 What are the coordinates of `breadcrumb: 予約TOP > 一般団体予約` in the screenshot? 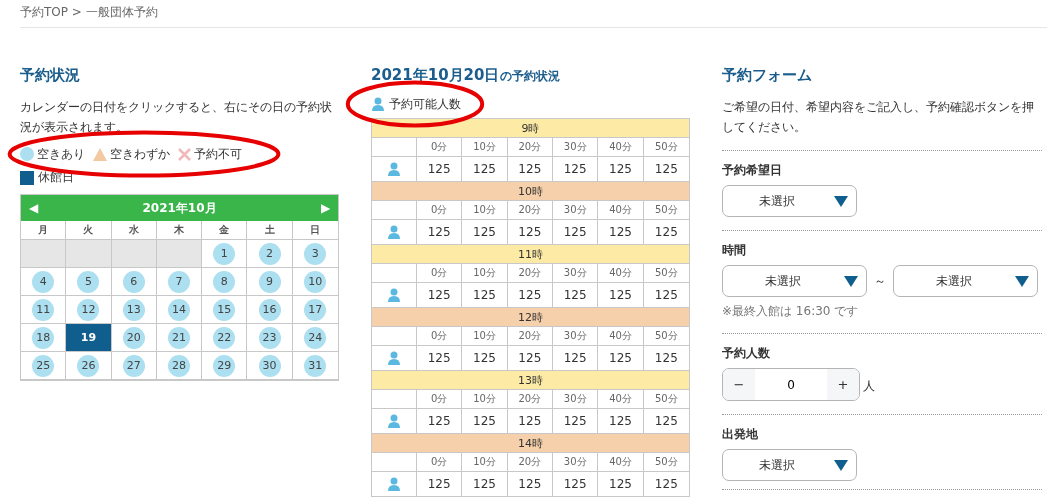 It's located at (533, 14).